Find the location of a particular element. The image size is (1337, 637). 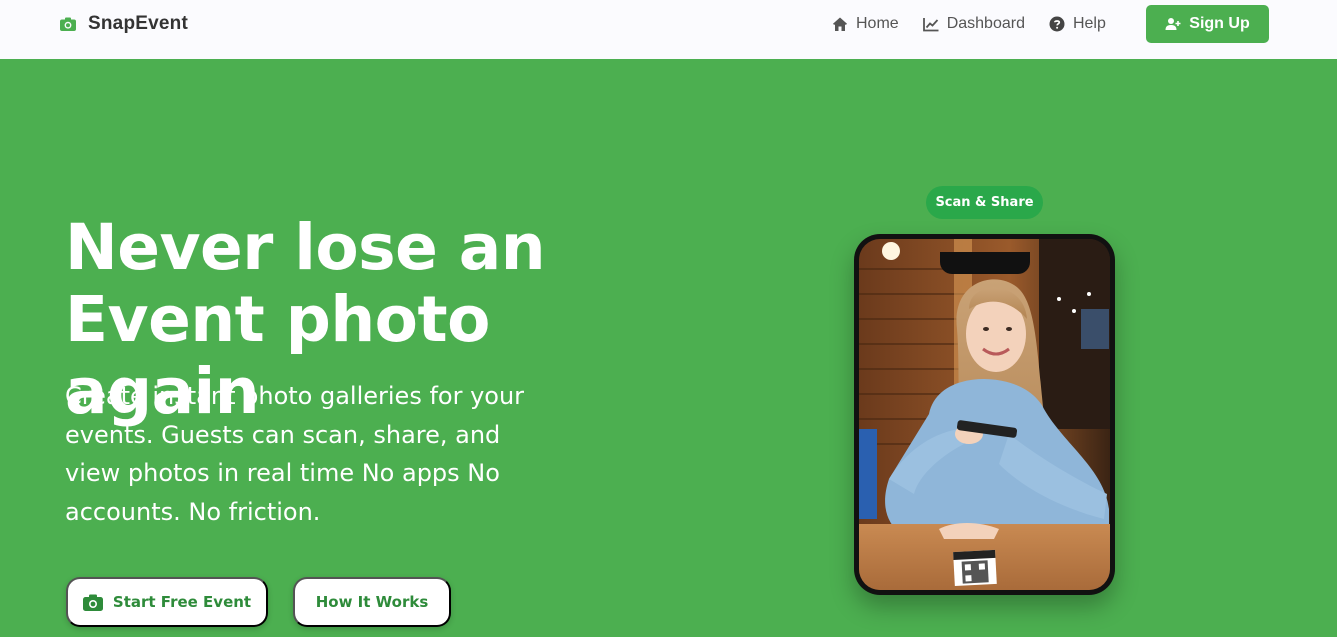

nav-help-link: Help is located at coordinates (1077, 24).